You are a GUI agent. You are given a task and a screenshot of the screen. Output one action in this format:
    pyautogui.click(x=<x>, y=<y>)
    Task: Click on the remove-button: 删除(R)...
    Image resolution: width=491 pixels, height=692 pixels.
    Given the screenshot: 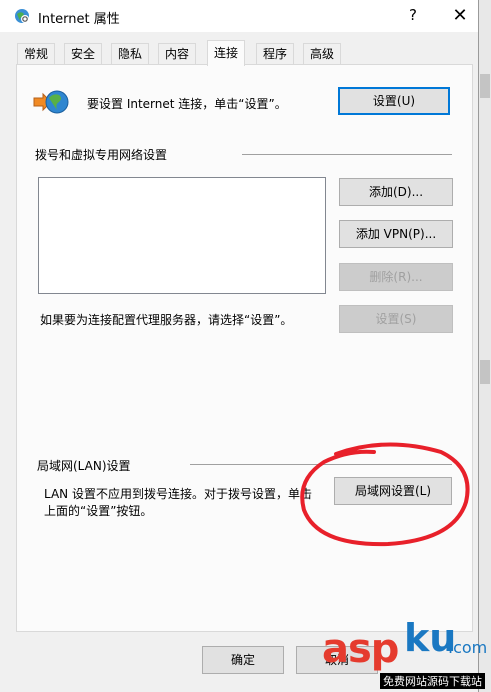 What is the action you would take?
    pyautogui.click(x=396, y=277)
    